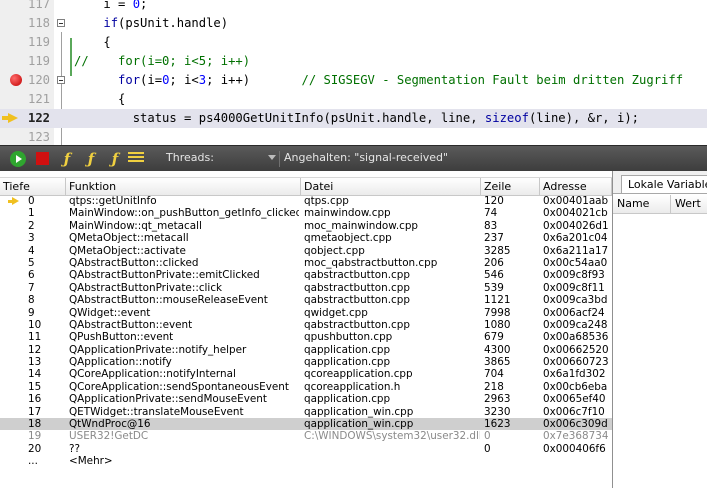  What do you see at coordinates (168, 399) in the screenshot?
I see `frame-function: QApplicationPrivate::sendMouseEvent` at bounding box center [168, 399].